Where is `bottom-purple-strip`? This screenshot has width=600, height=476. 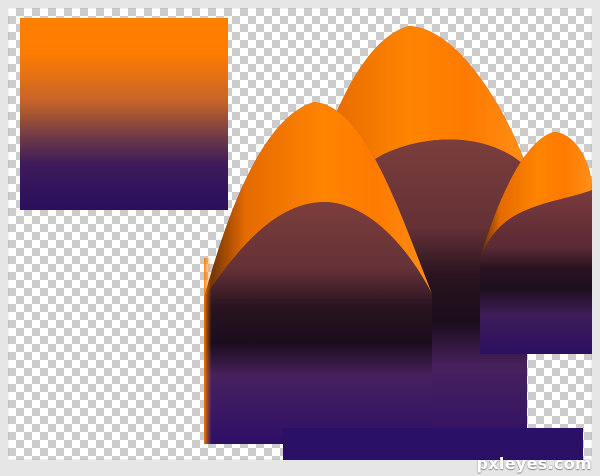 bottom-purple-strip is located at coordinates (433, 444).